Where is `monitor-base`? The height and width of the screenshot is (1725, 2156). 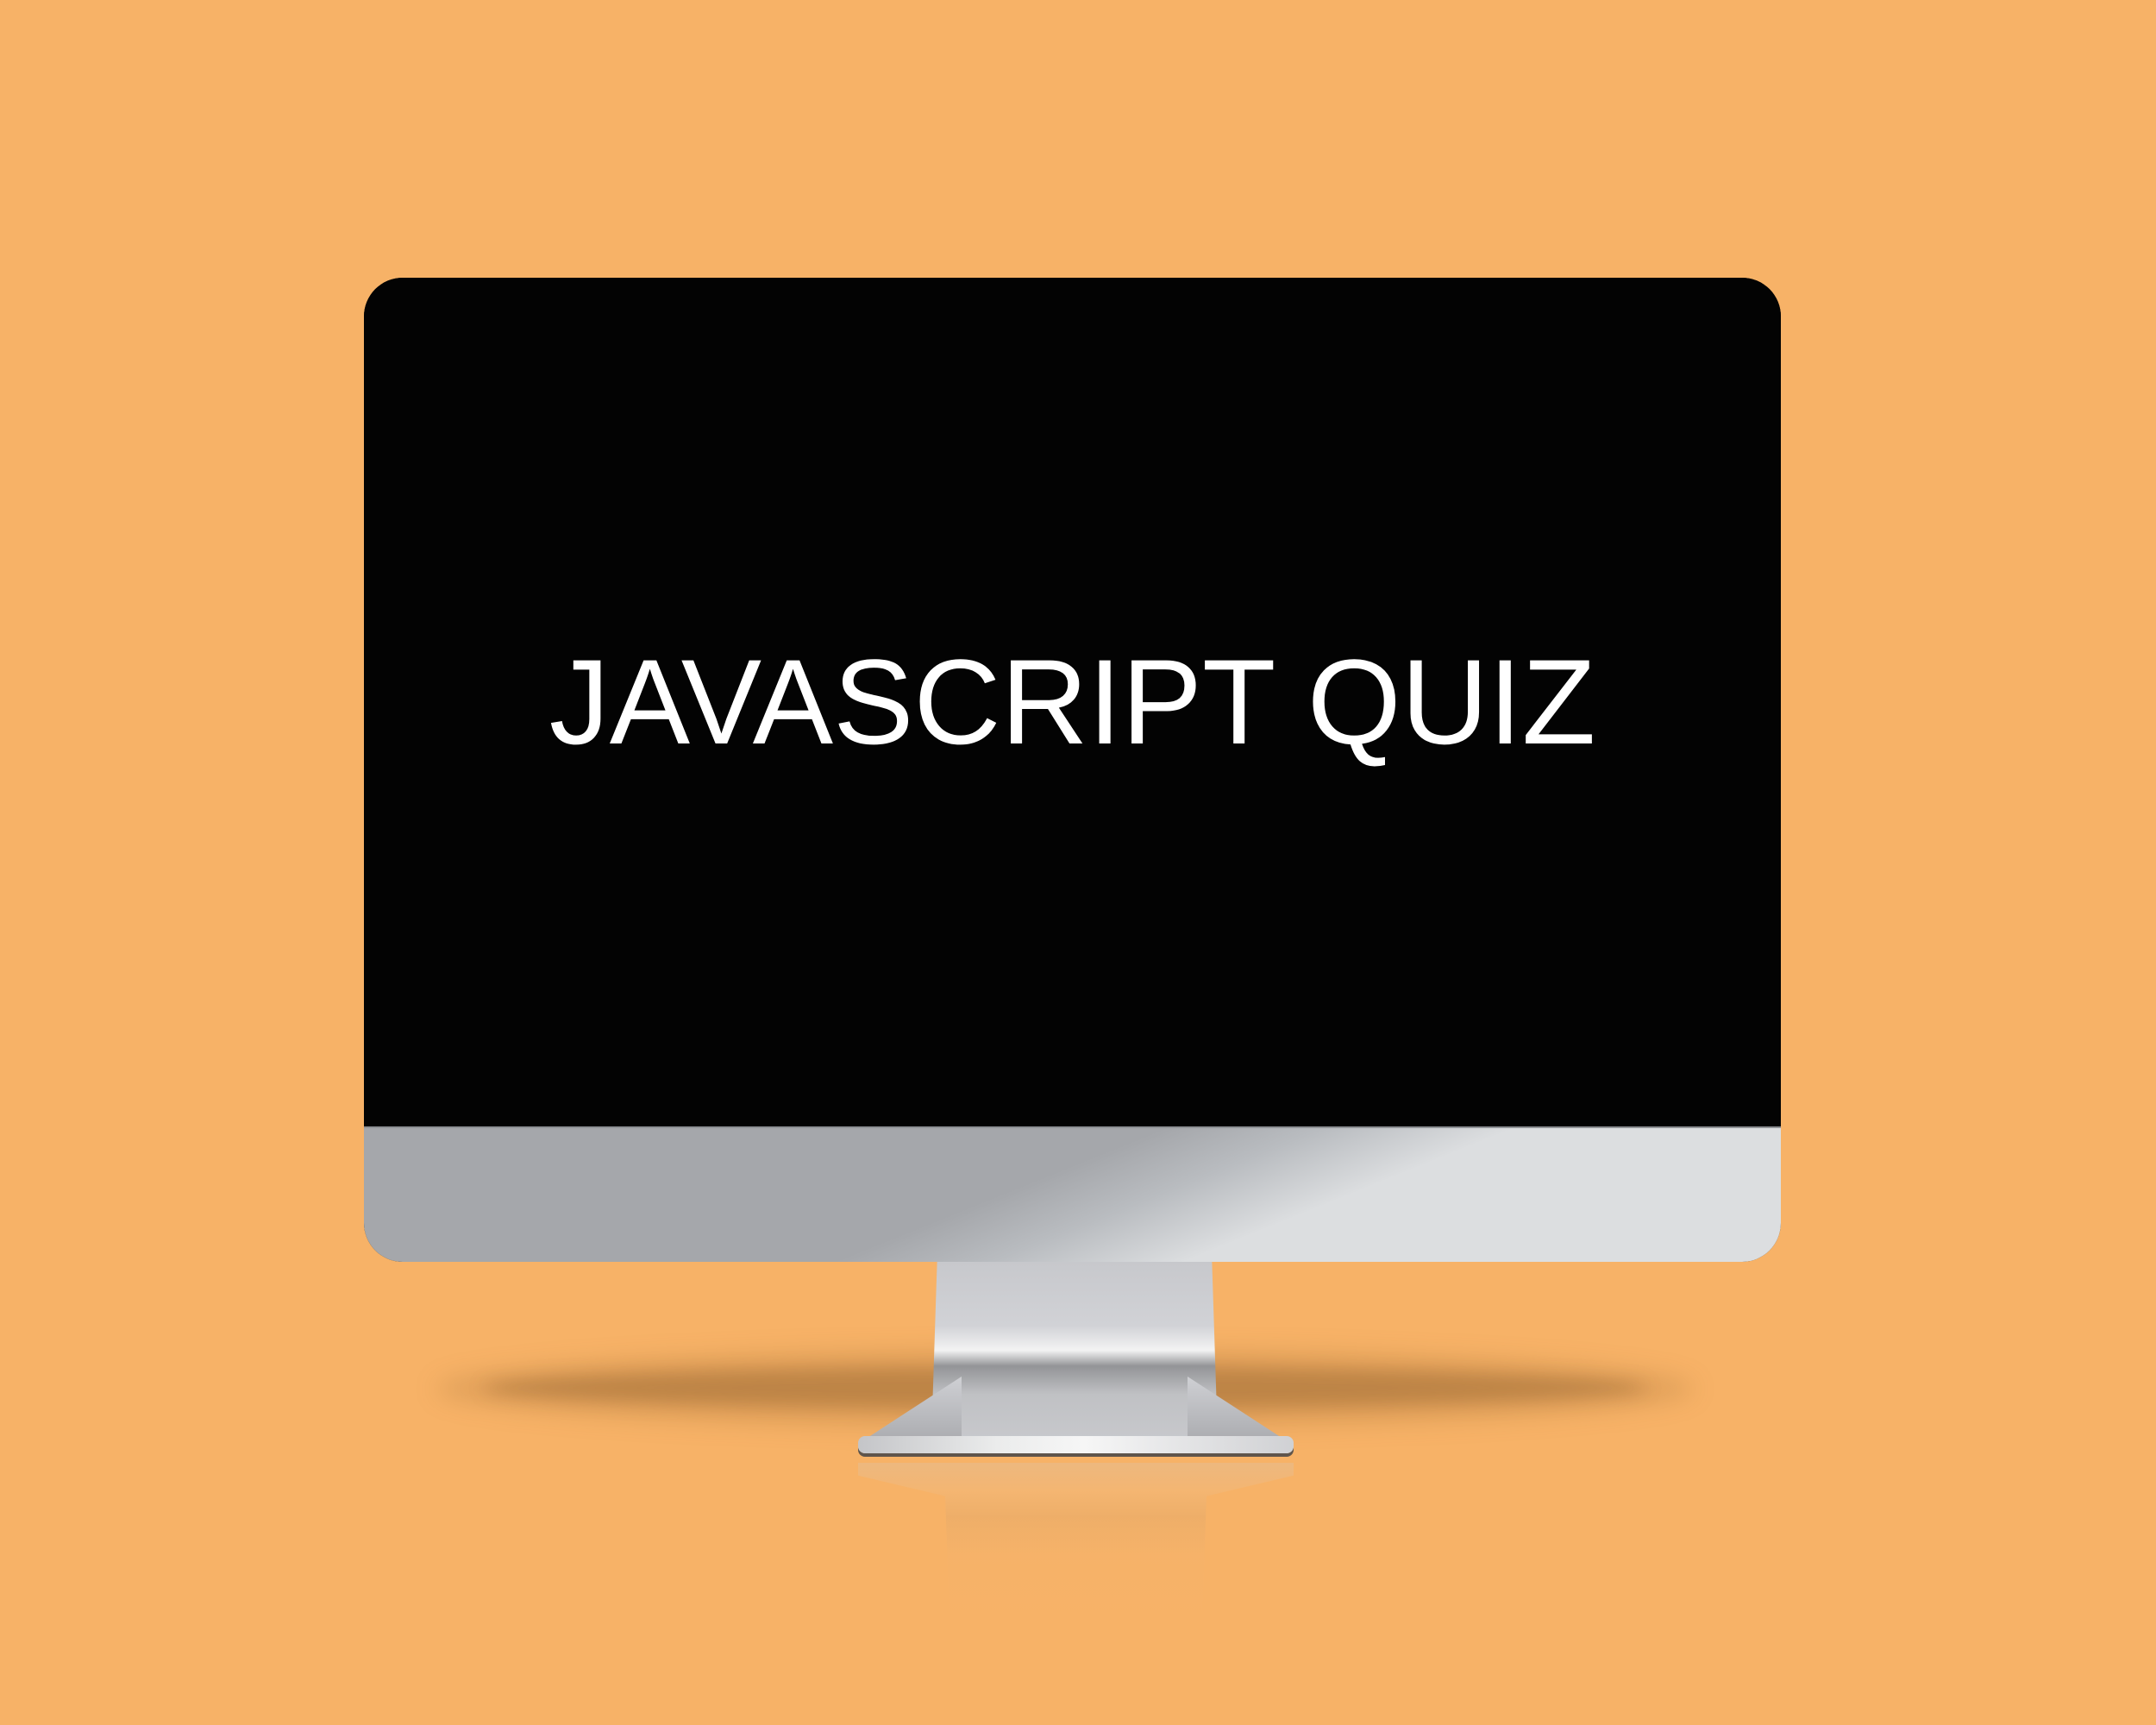
monitor-base is located at coordinates (1076, 1445).